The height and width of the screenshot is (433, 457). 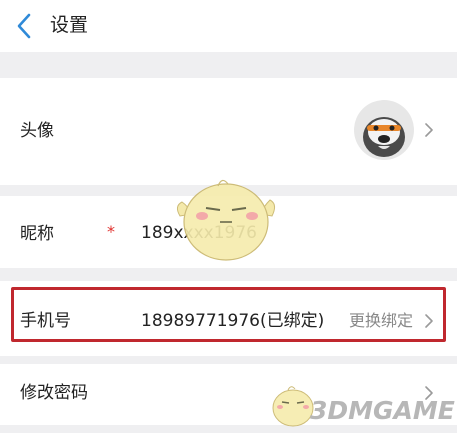 What do you see at coordinates (25, 26) in the screenshot?
I see `back-arrow-icon` at bounding box center [25, 26].